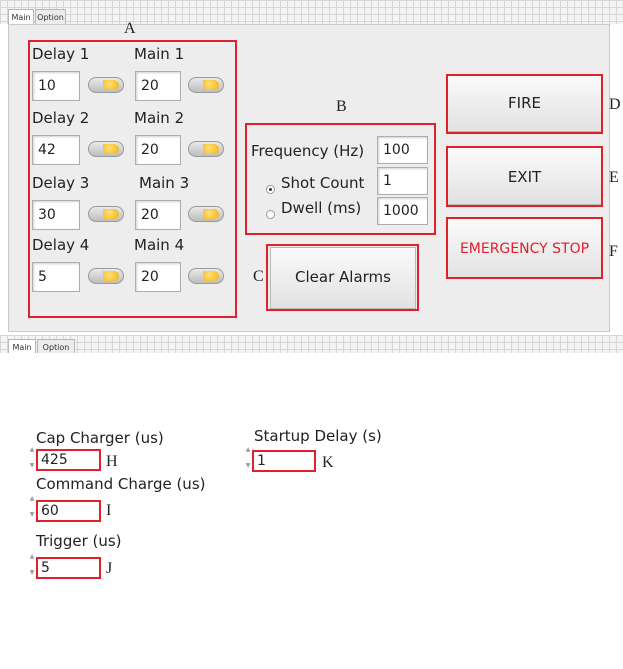 The image size is (623, 669). What do you see at coordinates (284, 461) in the screenshot?
I see `startup-delay-input: 1` at bounding box center [284, 461].